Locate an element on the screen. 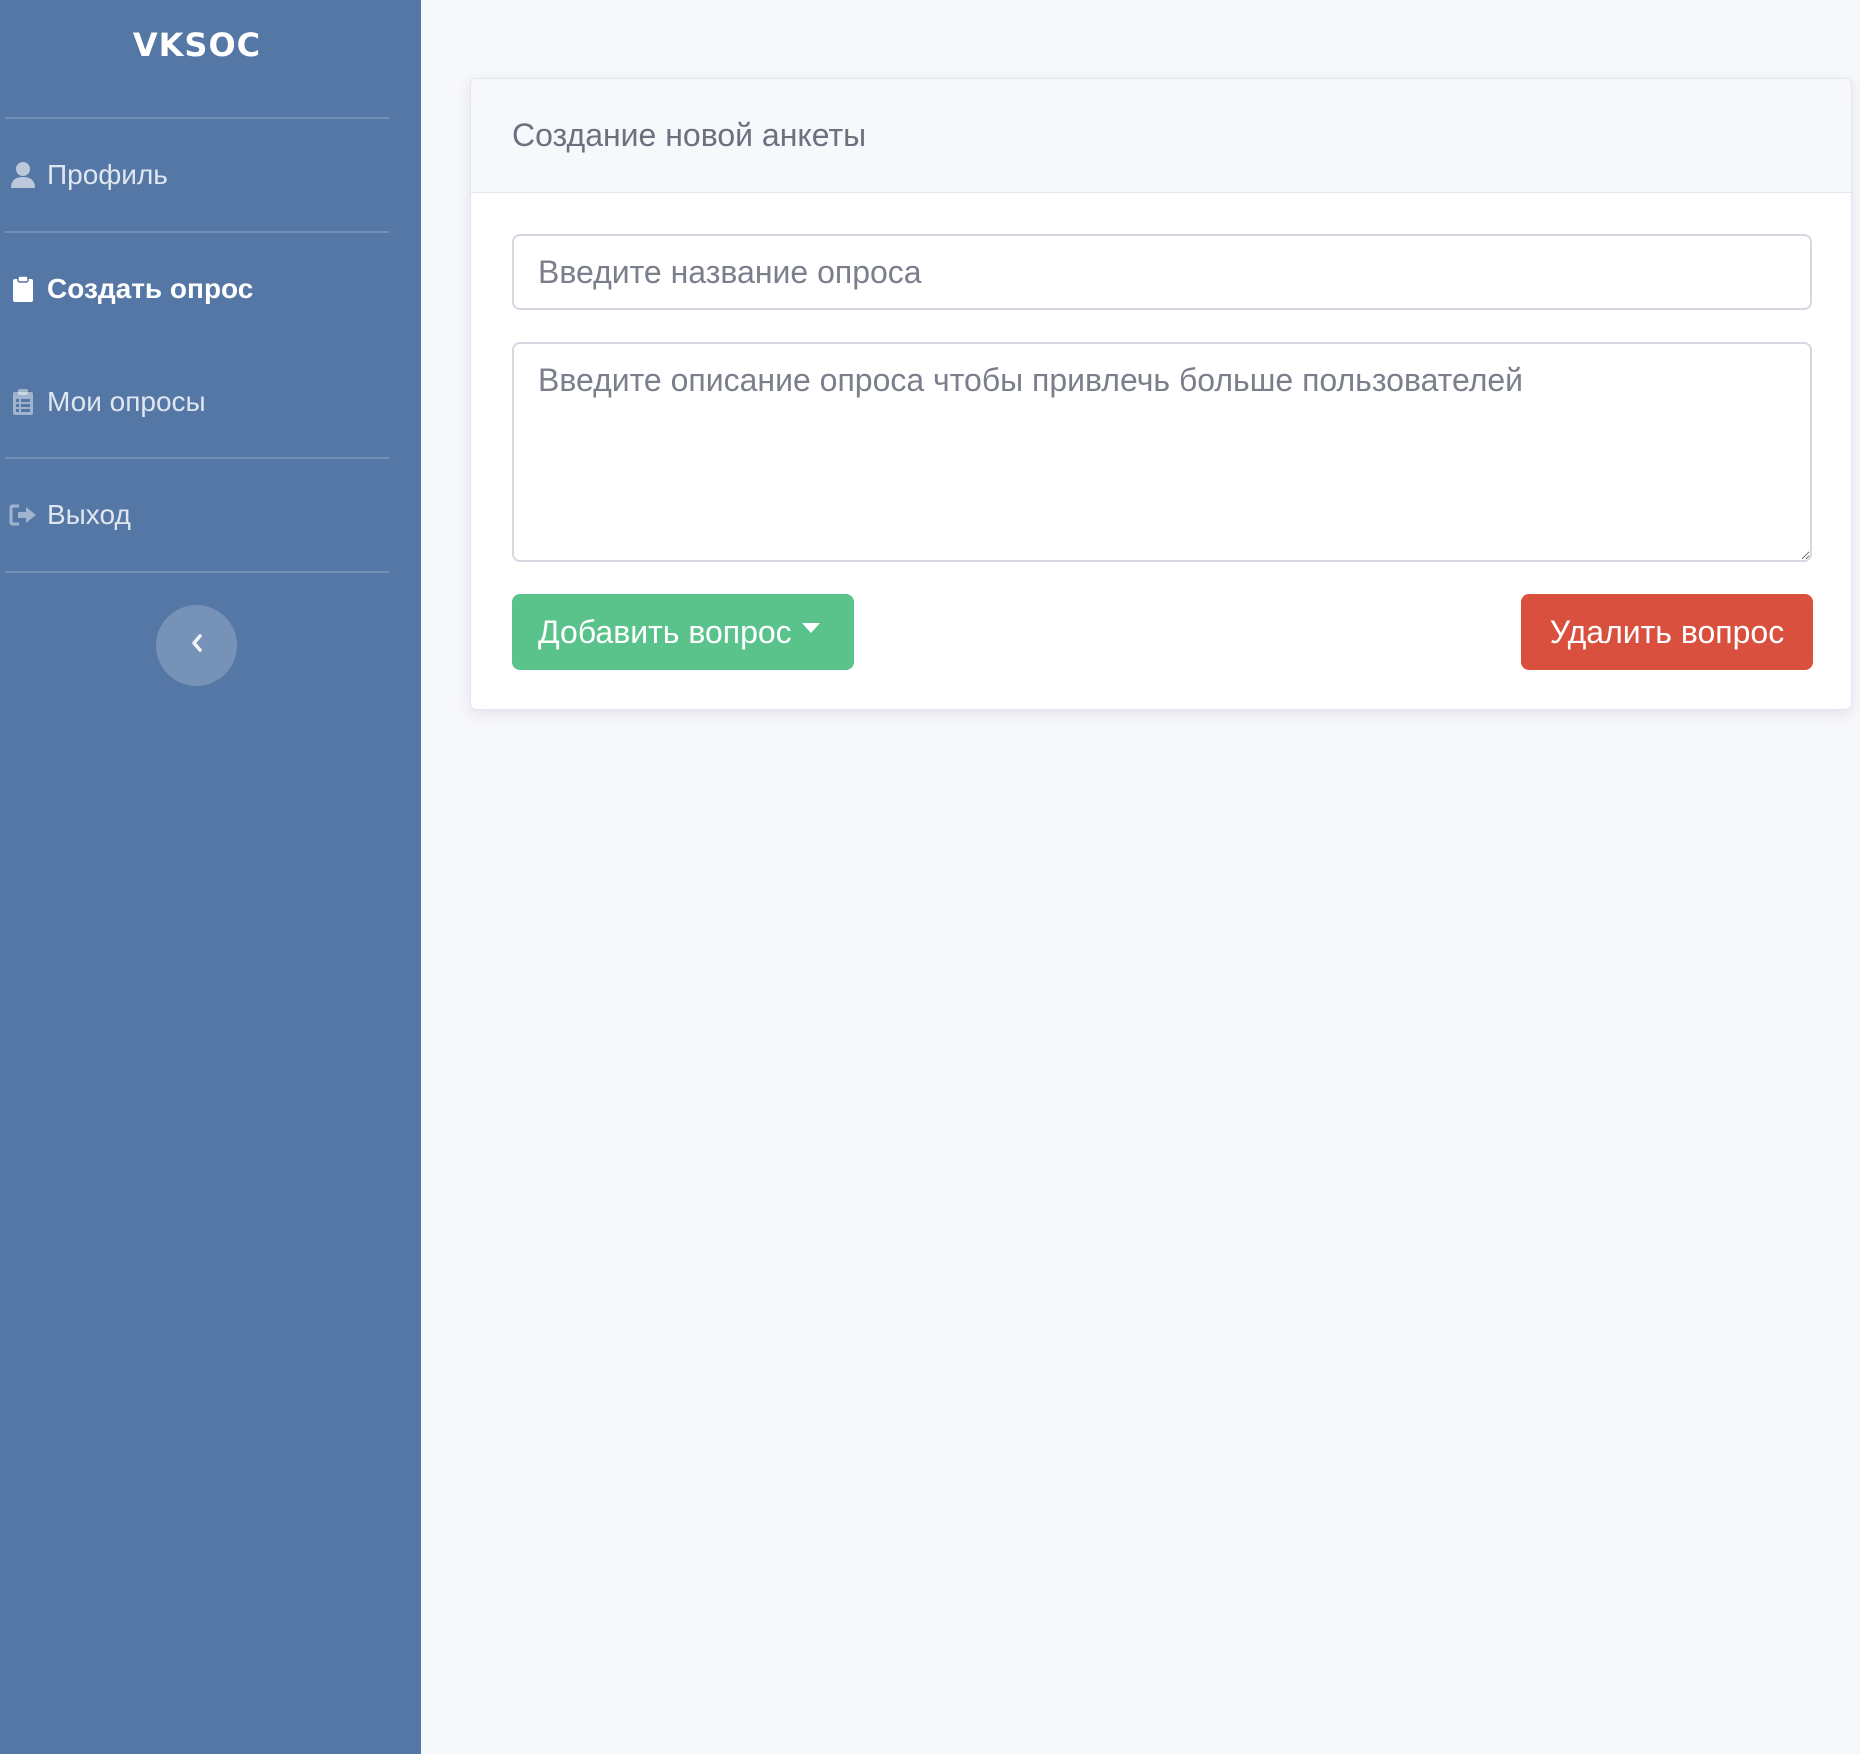 Image resolution: width=1860 pixels, height=1754 pixels. sidebar-item-create-poll: Создать опрос is located at coordinates (197, 289).